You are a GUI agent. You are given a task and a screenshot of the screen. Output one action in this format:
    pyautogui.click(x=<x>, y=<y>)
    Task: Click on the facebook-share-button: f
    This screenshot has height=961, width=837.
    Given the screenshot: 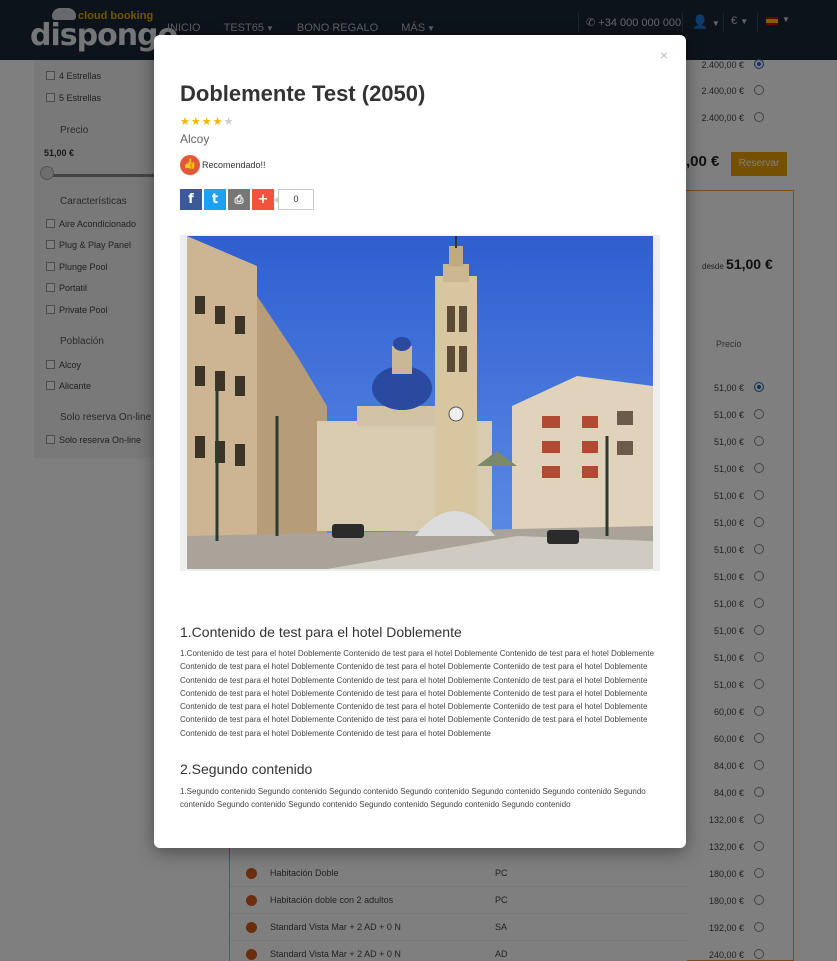 What is the action you would take?
    pyautogui.click(x=191, y=199)
    